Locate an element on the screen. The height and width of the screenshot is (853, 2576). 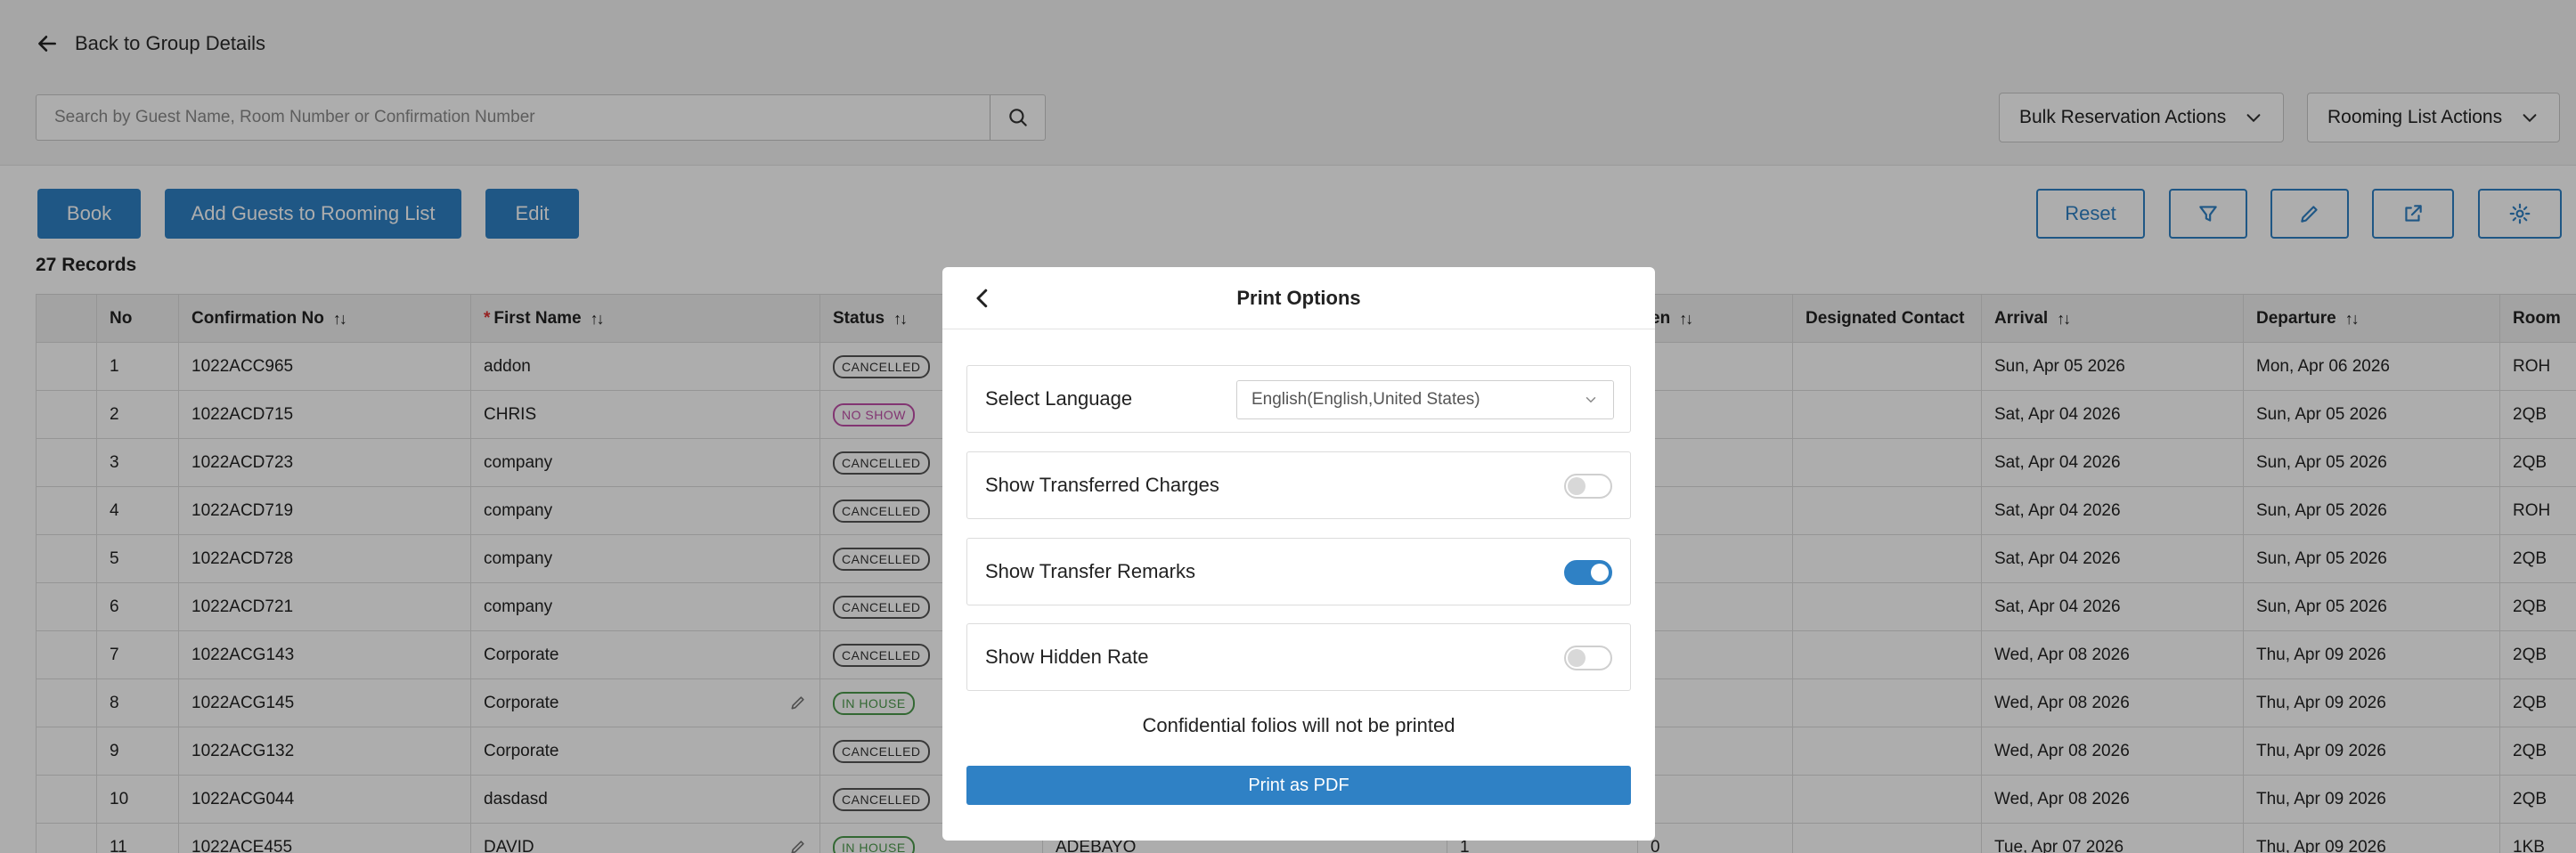
transferred-charges-toggle is located at coordinates (1588, 486).